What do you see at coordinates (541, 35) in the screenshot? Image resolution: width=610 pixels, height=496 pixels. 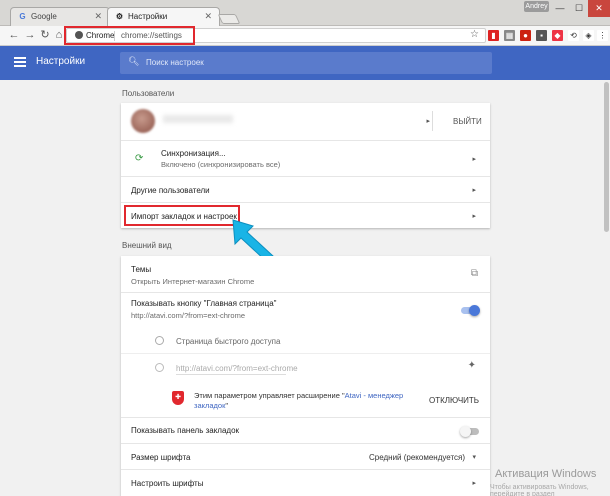 I see `extension-dark-icon: ▪` at bounding box center [541, 35].